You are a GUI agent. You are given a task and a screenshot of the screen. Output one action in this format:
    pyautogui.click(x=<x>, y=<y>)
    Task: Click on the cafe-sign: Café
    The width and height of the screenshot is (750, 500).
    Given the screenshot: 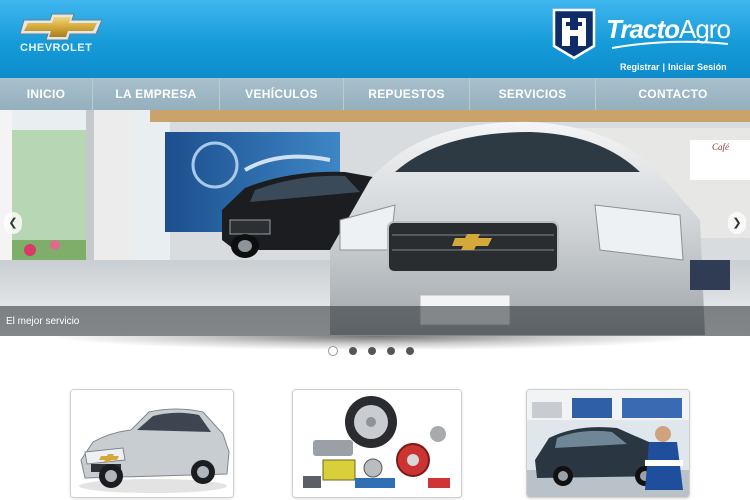 What is the action you would take?
    pyautogui.click(x=721, y=147)
    